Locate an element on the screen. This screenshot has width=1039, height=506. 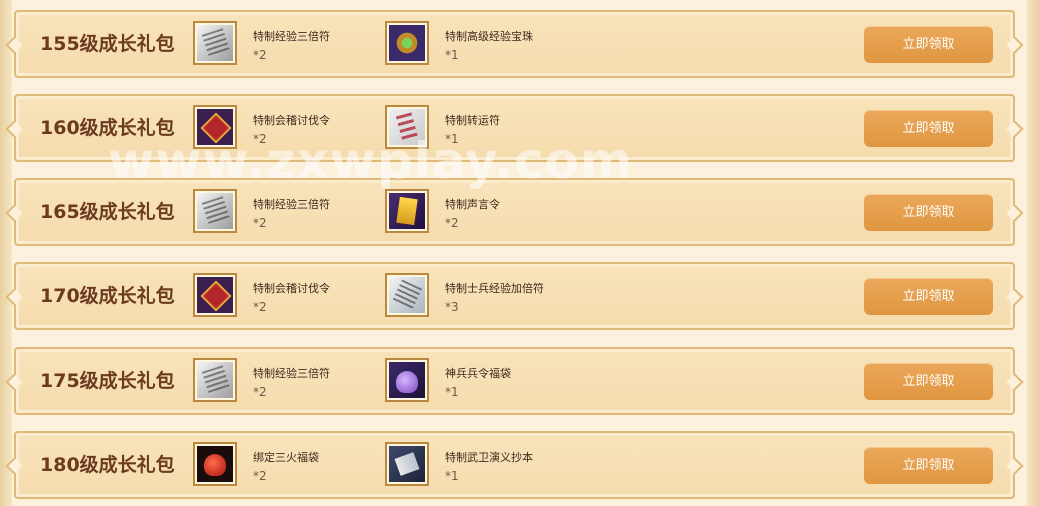
manuscript-book-icon is located at coordinates (407, 464).